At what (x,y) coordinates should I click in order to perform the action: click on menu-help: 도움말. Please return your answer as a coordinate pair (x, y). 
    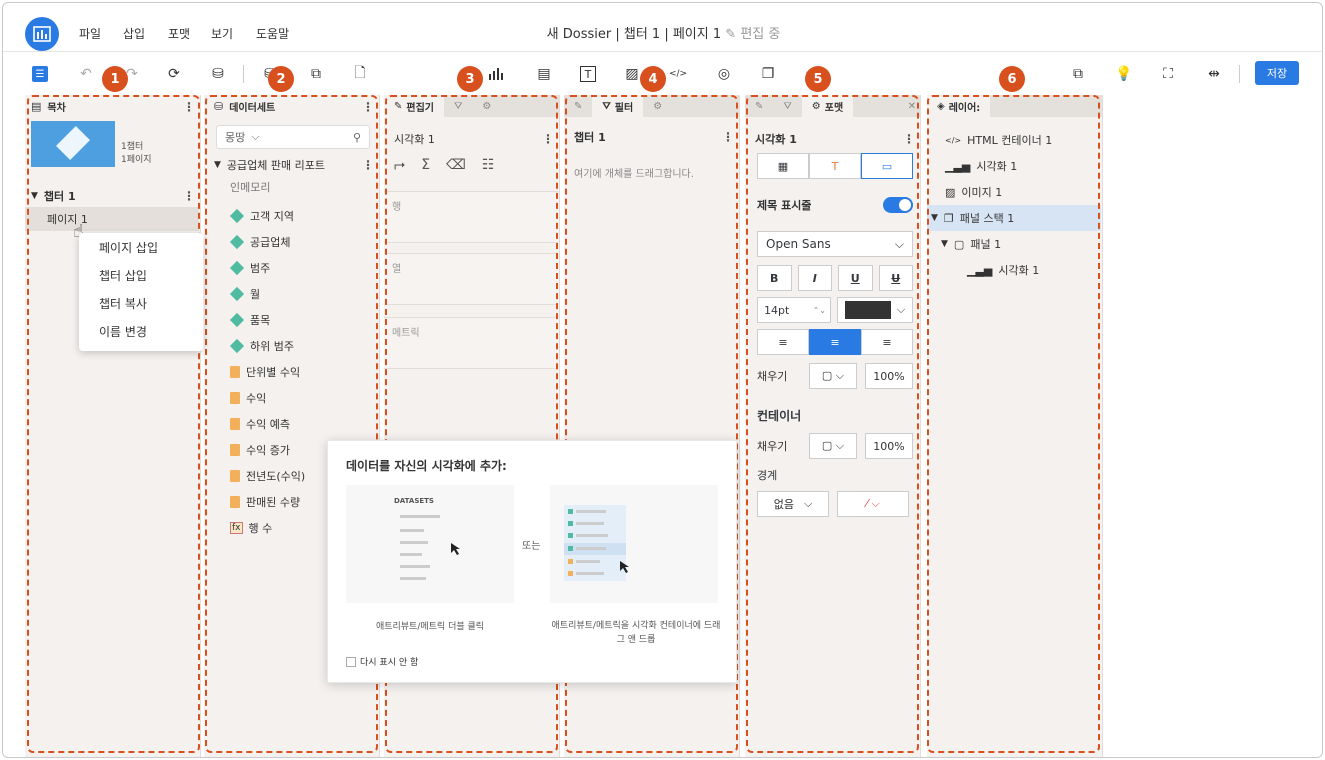
    Looking at the image, I should click on (272, 33).